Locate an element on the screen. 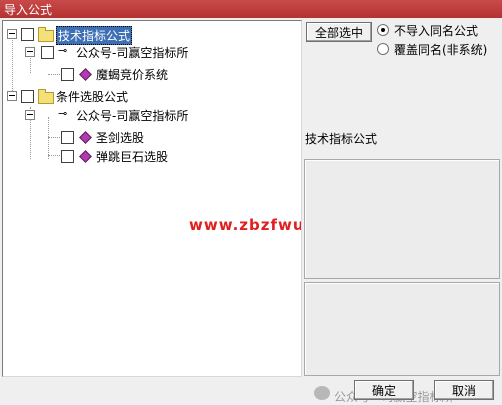  tree-node-label: 魔蝎竞价系统 is located at coordinates (132, 75).